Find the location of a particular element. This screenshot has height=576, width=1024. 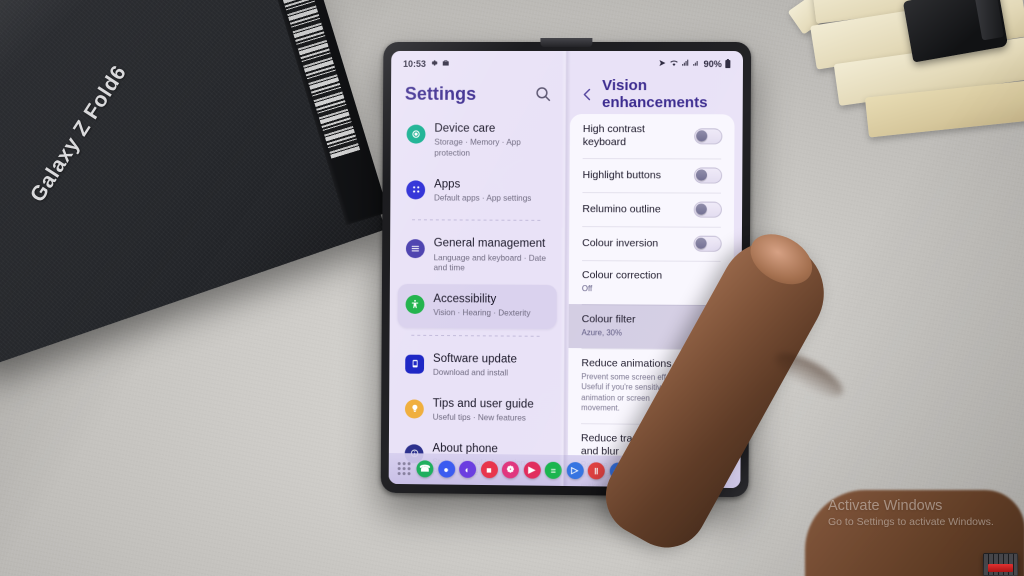

setting-row-label: Colour inversion is located at coordinates (620, 243).